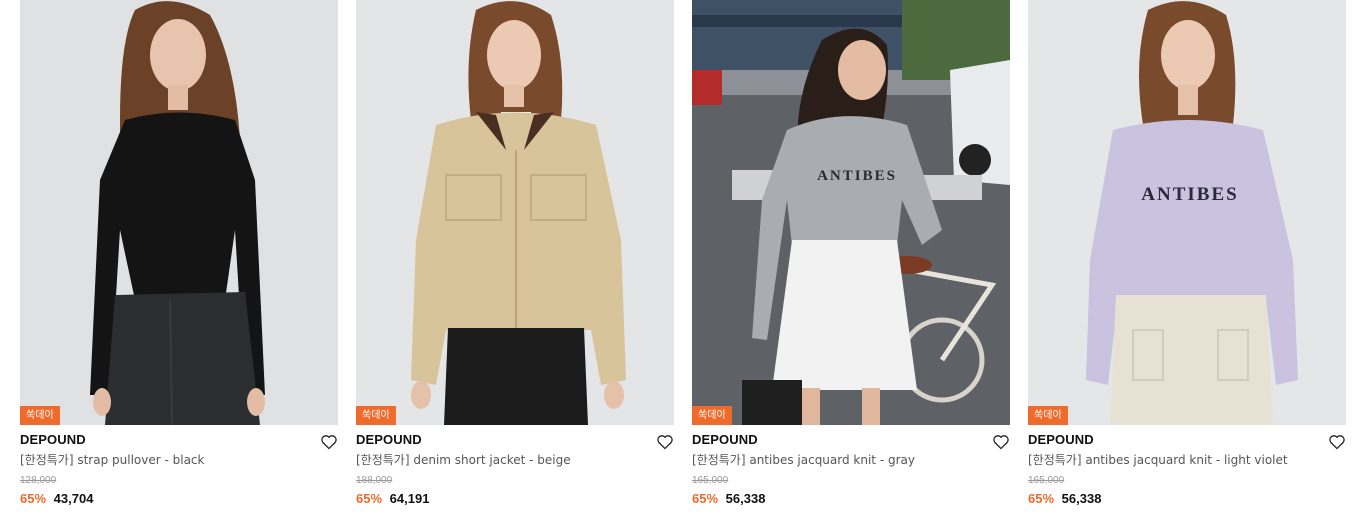  I want to click on sale-price: 64,191, so click(409, 498).